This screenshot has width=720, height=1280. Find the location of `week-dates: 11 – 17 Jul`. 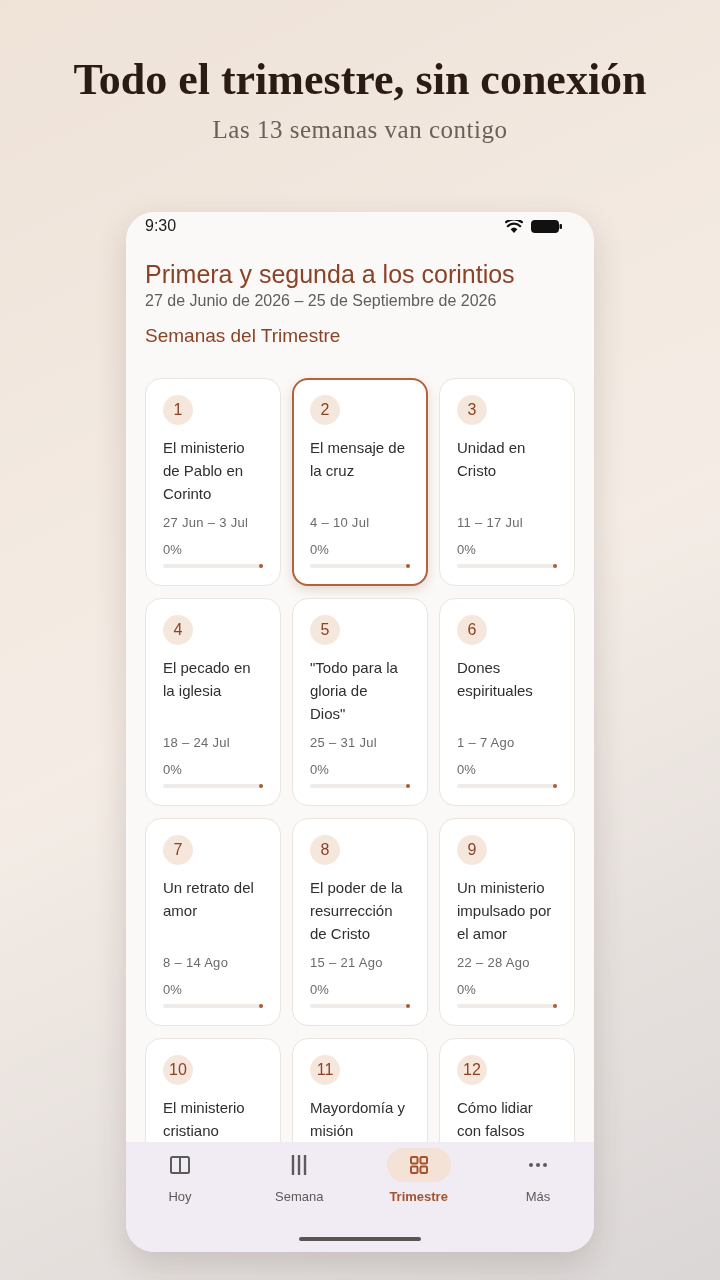

week-dates: 11 – 17 Jul is located at coordinates (490, 523).